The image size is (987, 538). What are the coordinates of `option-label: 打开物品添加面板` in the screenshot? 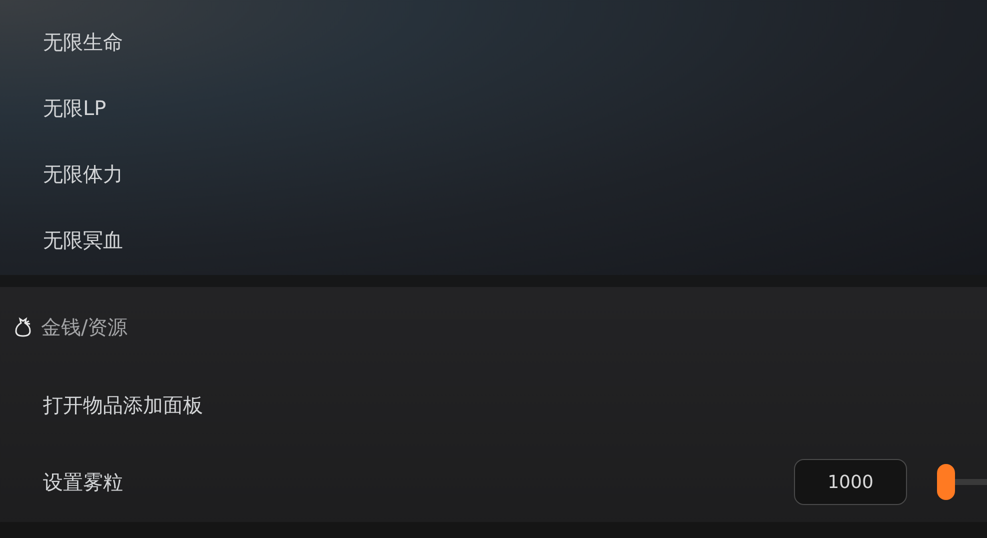 It's located at (123, 405).